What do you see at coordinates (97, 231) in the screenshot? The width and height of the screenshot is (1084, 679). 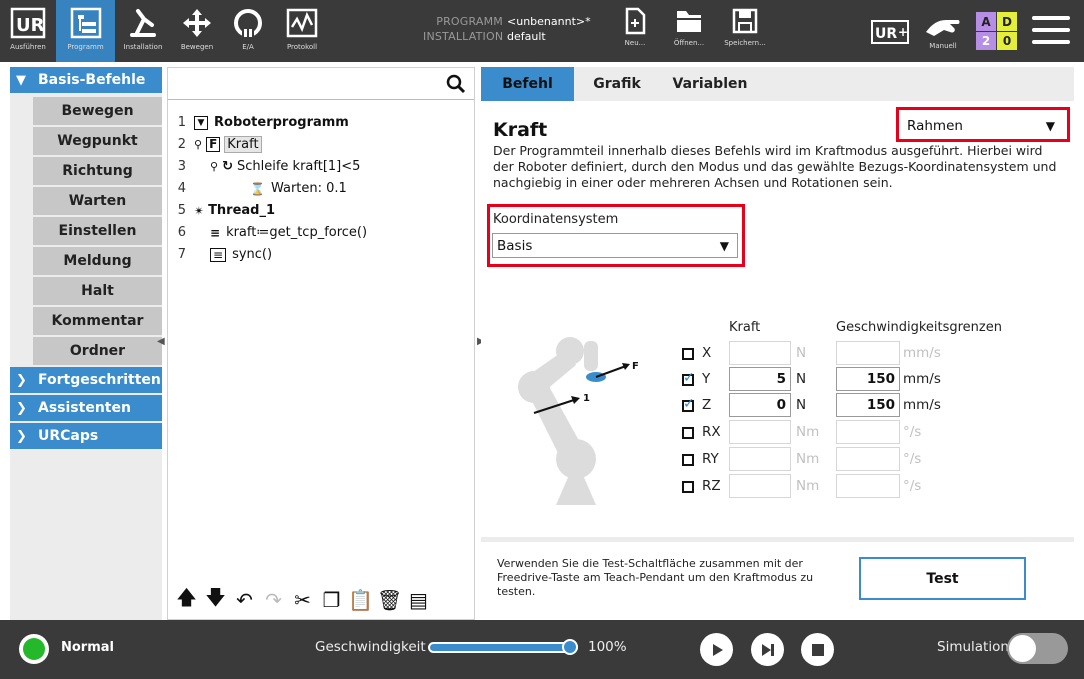 I see `nav-item-einstellen: Einstellen` at bounding box center [97, 231].